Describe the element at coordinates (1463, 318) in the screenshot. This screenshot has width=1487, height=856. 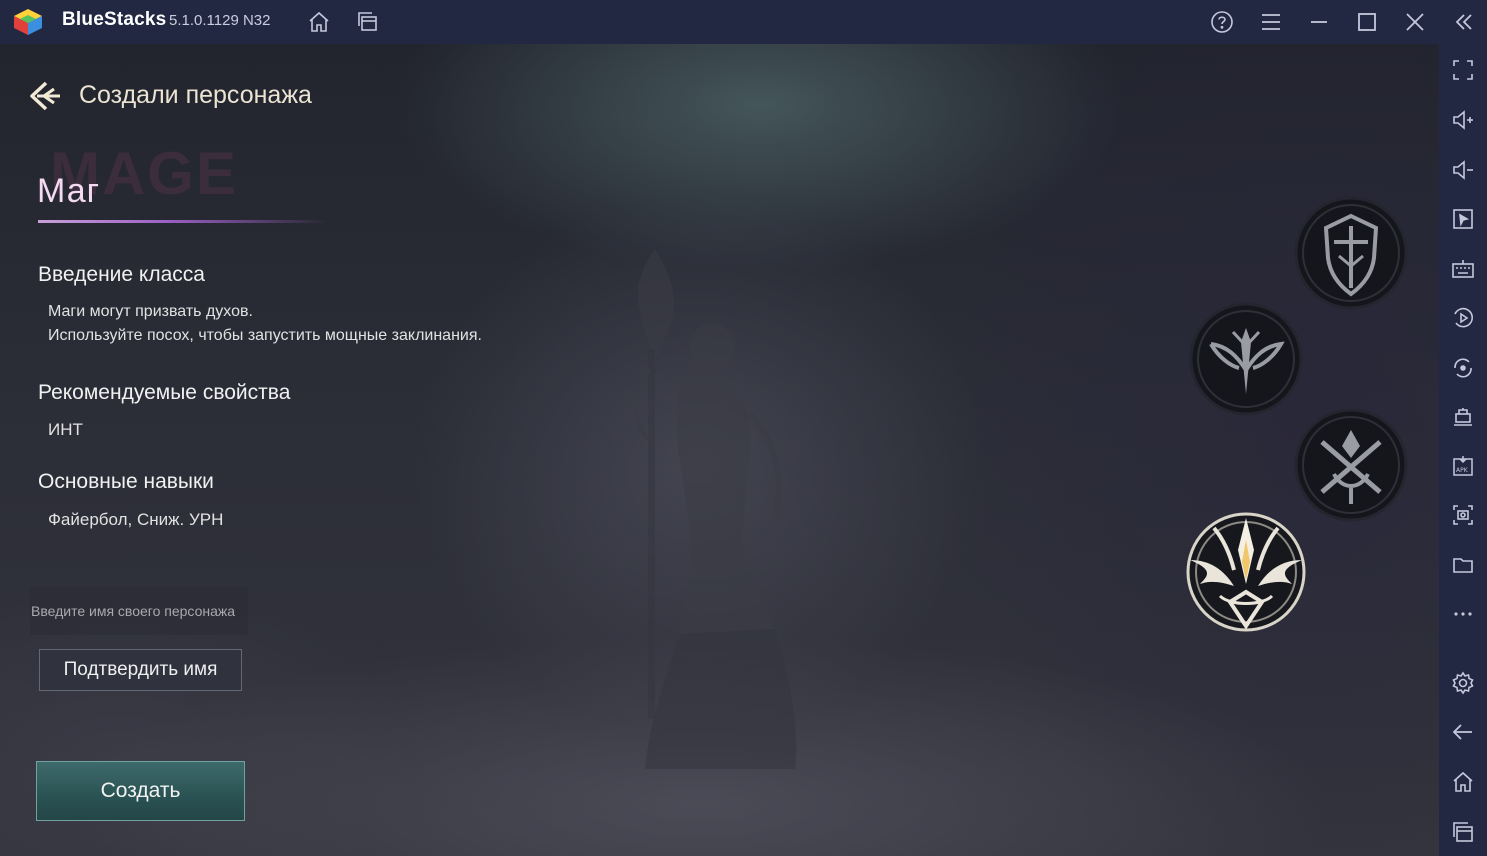
I see `macro-record-icon` at that location.